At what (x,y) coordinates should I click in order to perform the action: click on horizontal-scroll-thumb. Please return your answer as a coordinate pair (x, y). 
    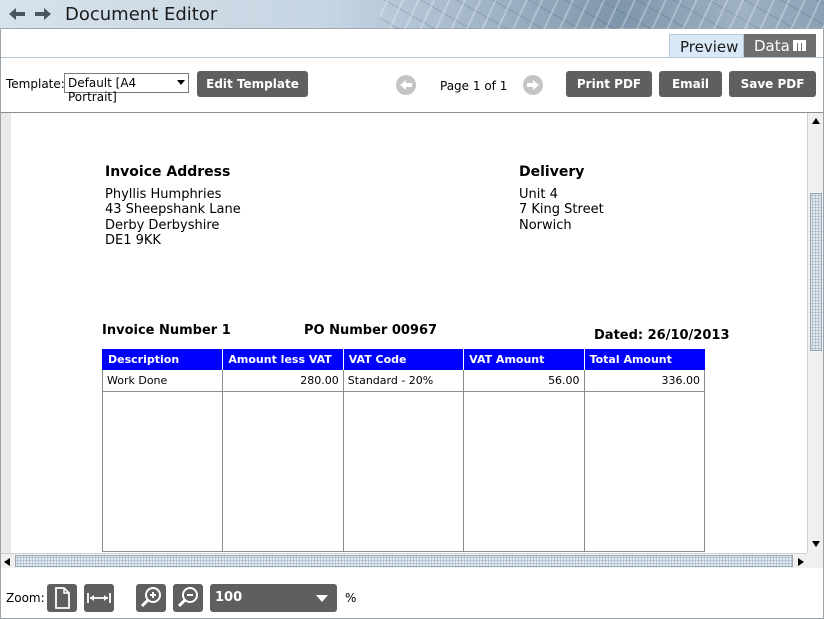
    Looking at the image, I should click on (404, 561).